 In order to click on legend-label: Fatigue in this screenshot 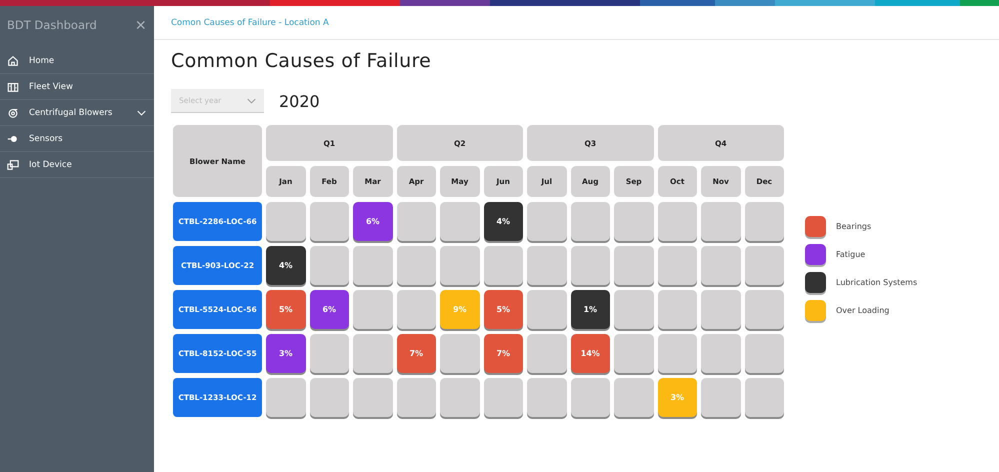, I will do `click(851, 254)`.